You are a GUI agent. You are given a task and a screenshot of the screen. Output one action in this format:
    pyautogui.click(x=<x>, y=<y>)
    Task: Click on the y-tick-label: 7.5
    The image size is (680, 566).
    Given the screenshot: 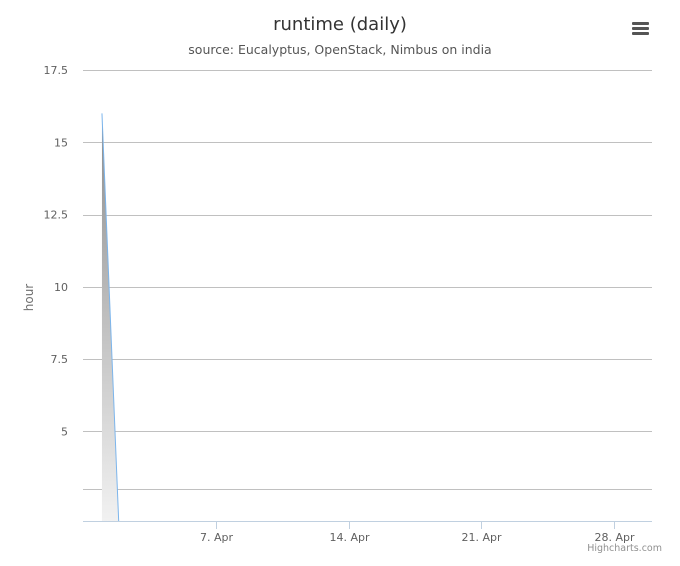 What is the action you would take?
    pyautogui.click(x=60, y=359)
    